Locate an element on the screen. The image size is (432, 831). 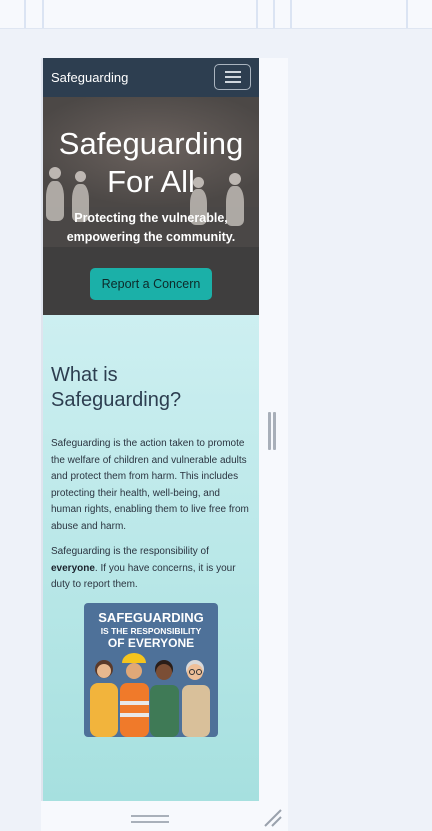
hero-title: Safeguarding For All is located at coordinates (151, 163).